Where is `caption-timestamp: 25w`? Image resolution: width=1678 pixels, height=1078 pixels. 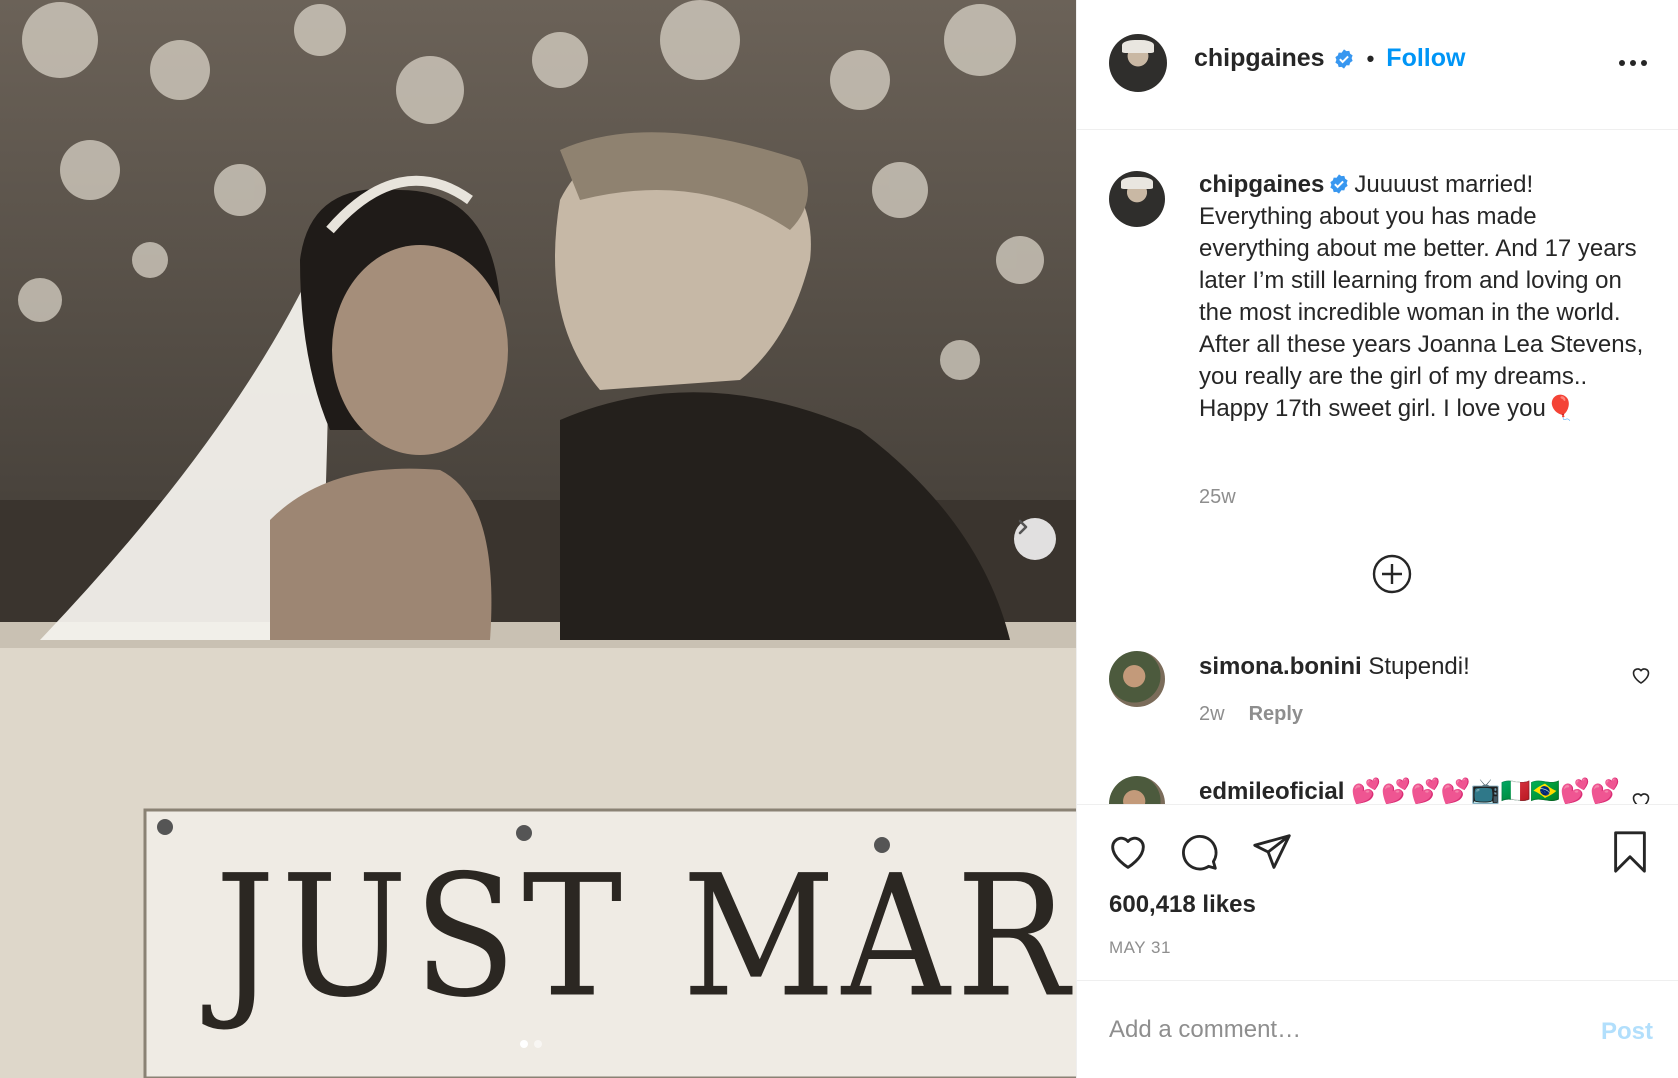
caption-timestamp: 25w is located at coordinates (1217, 497).